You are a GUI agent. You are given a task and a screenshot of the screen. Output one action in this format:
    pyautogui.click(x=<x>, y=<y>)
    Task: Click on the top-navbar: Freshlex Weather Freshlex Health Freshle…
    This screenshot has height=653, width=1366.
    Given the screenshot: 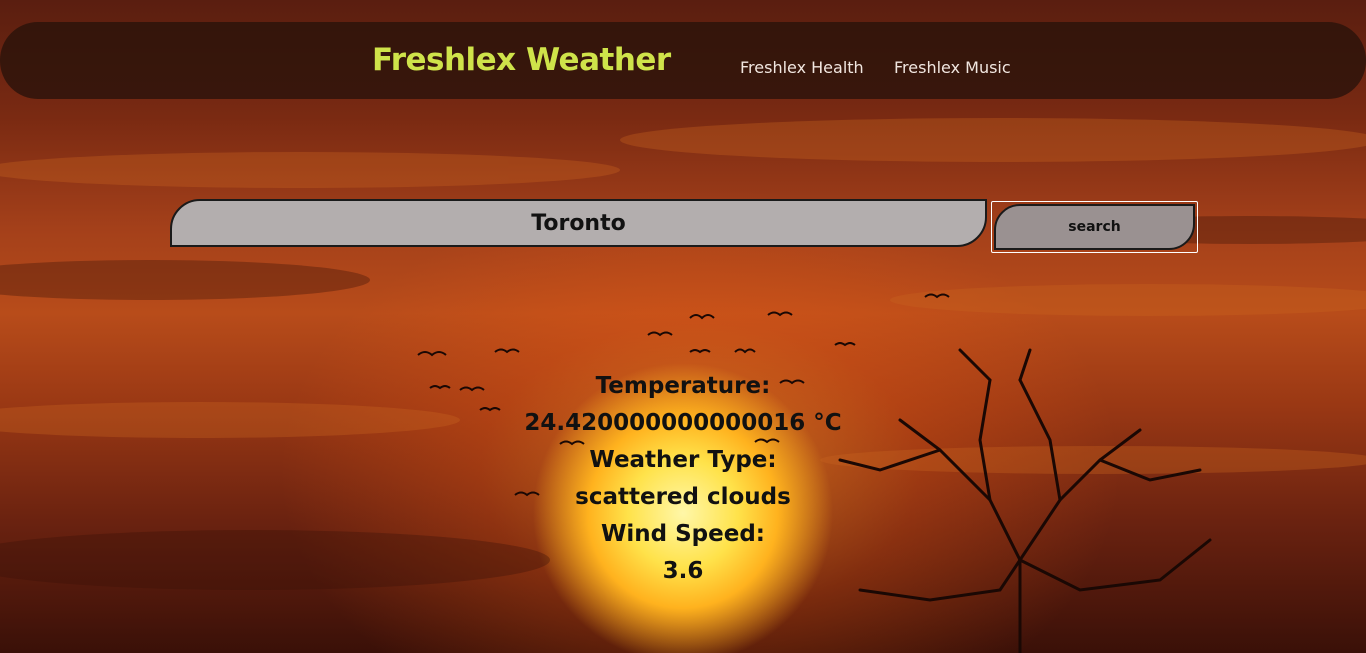 What is the action you would take?
    pyautogui.click(x=683, y=60)
    